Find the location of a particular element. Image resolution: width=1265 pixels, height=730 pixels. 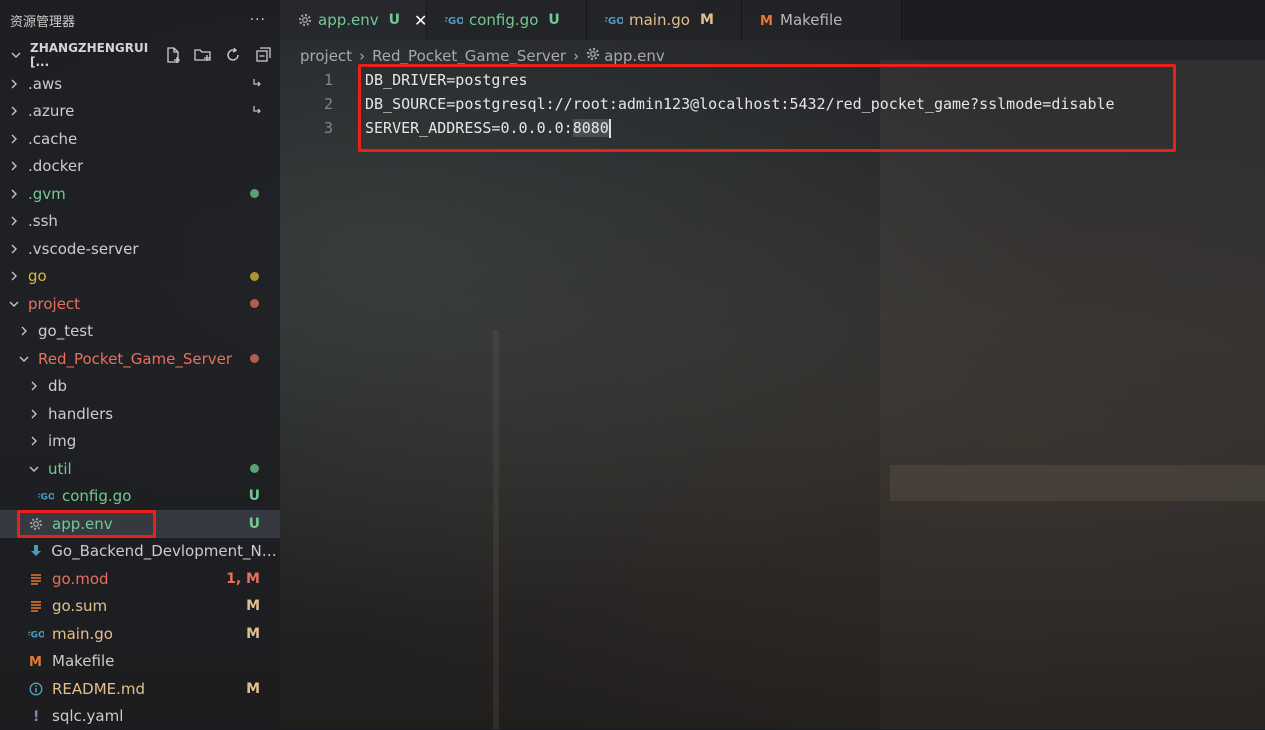

tab-label: Makefile is located at coordinates (811, 20).